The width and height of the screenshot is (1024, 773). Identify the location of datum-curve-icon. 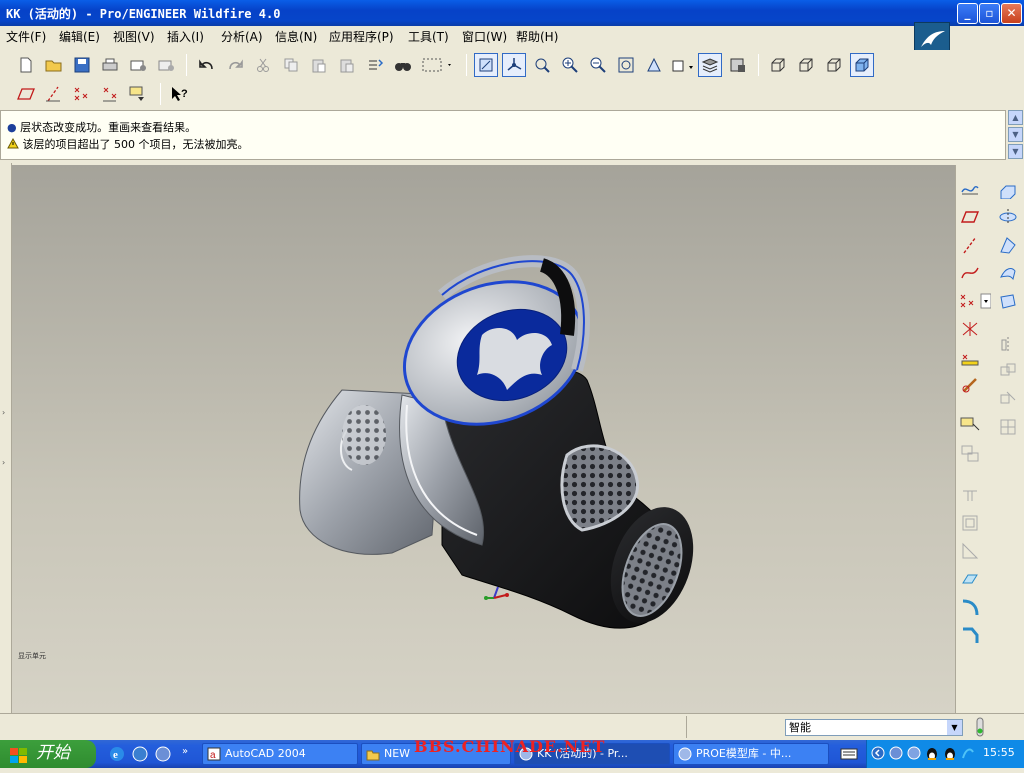
(970, 273).